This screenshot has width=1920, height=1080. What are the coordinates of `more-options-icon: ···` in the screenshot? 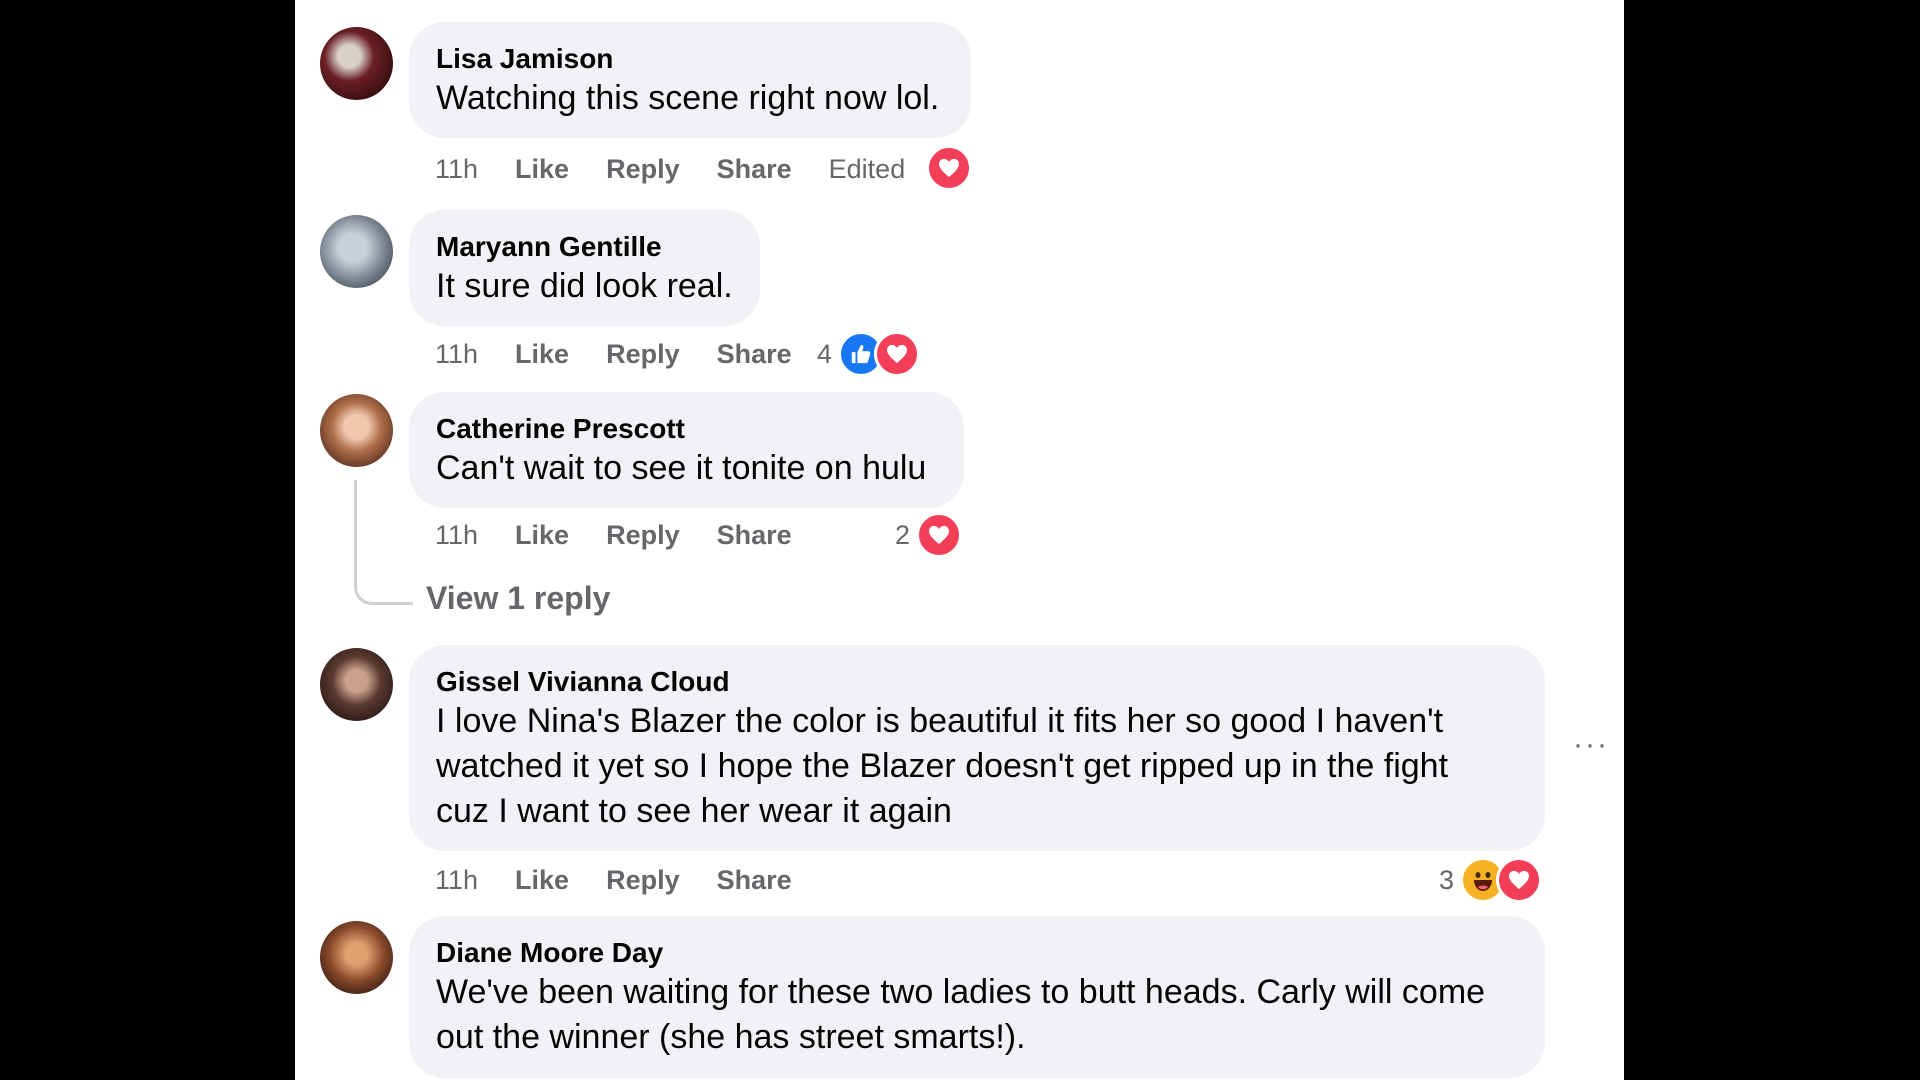 It's located at (1591, 745).